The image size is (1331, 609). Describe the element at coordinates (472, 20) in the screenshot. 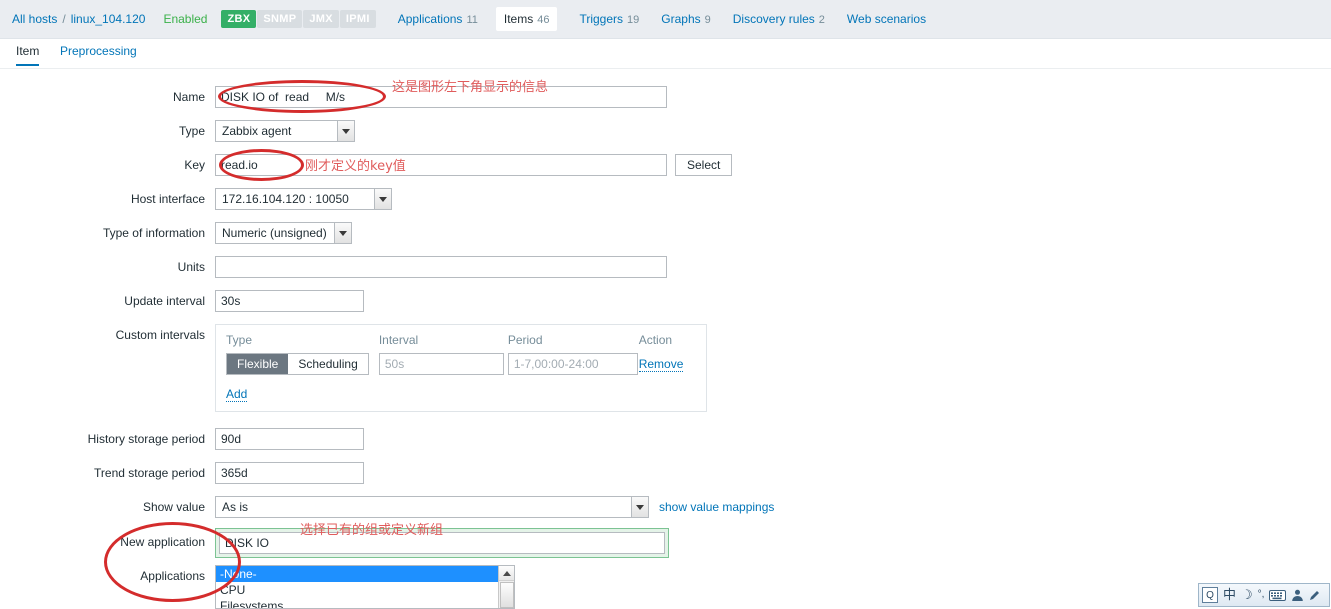

I see `nav-applications-count: 11` at that location.